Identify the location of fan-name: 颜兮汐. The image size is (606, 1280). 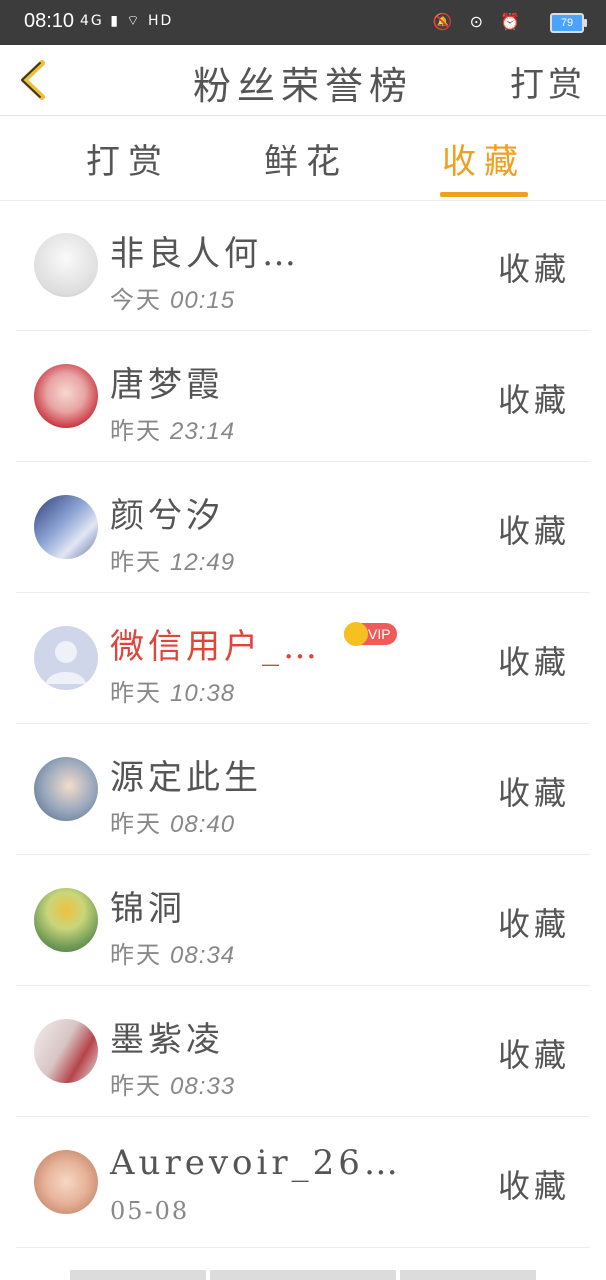
(167, 516).